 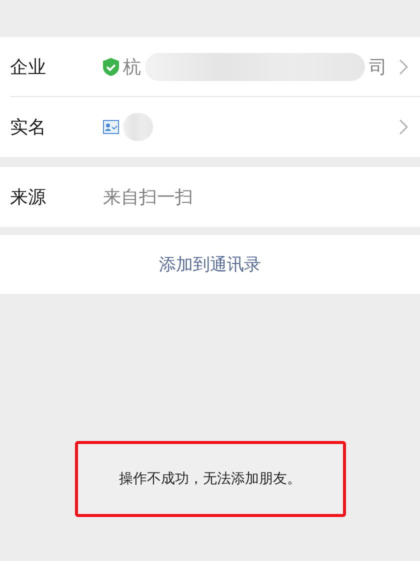 I want to click on row-value: 杭, so click(x=132, y=67).